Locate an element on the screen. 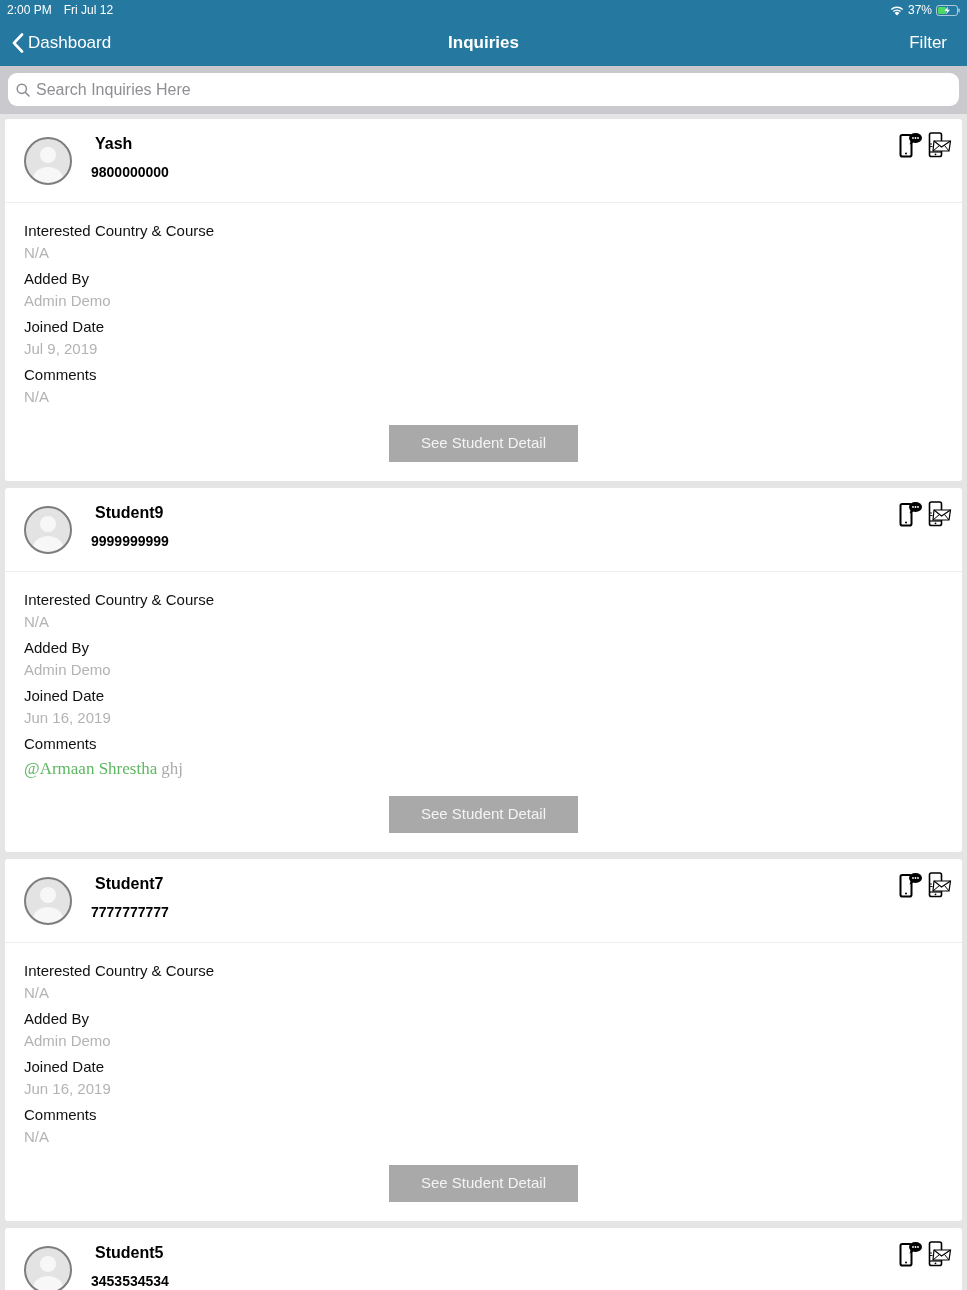 Image resolution: width=967 pixels, height=1290 pixels. phone-number: 7777777777 is located at coordinates (130, 912).